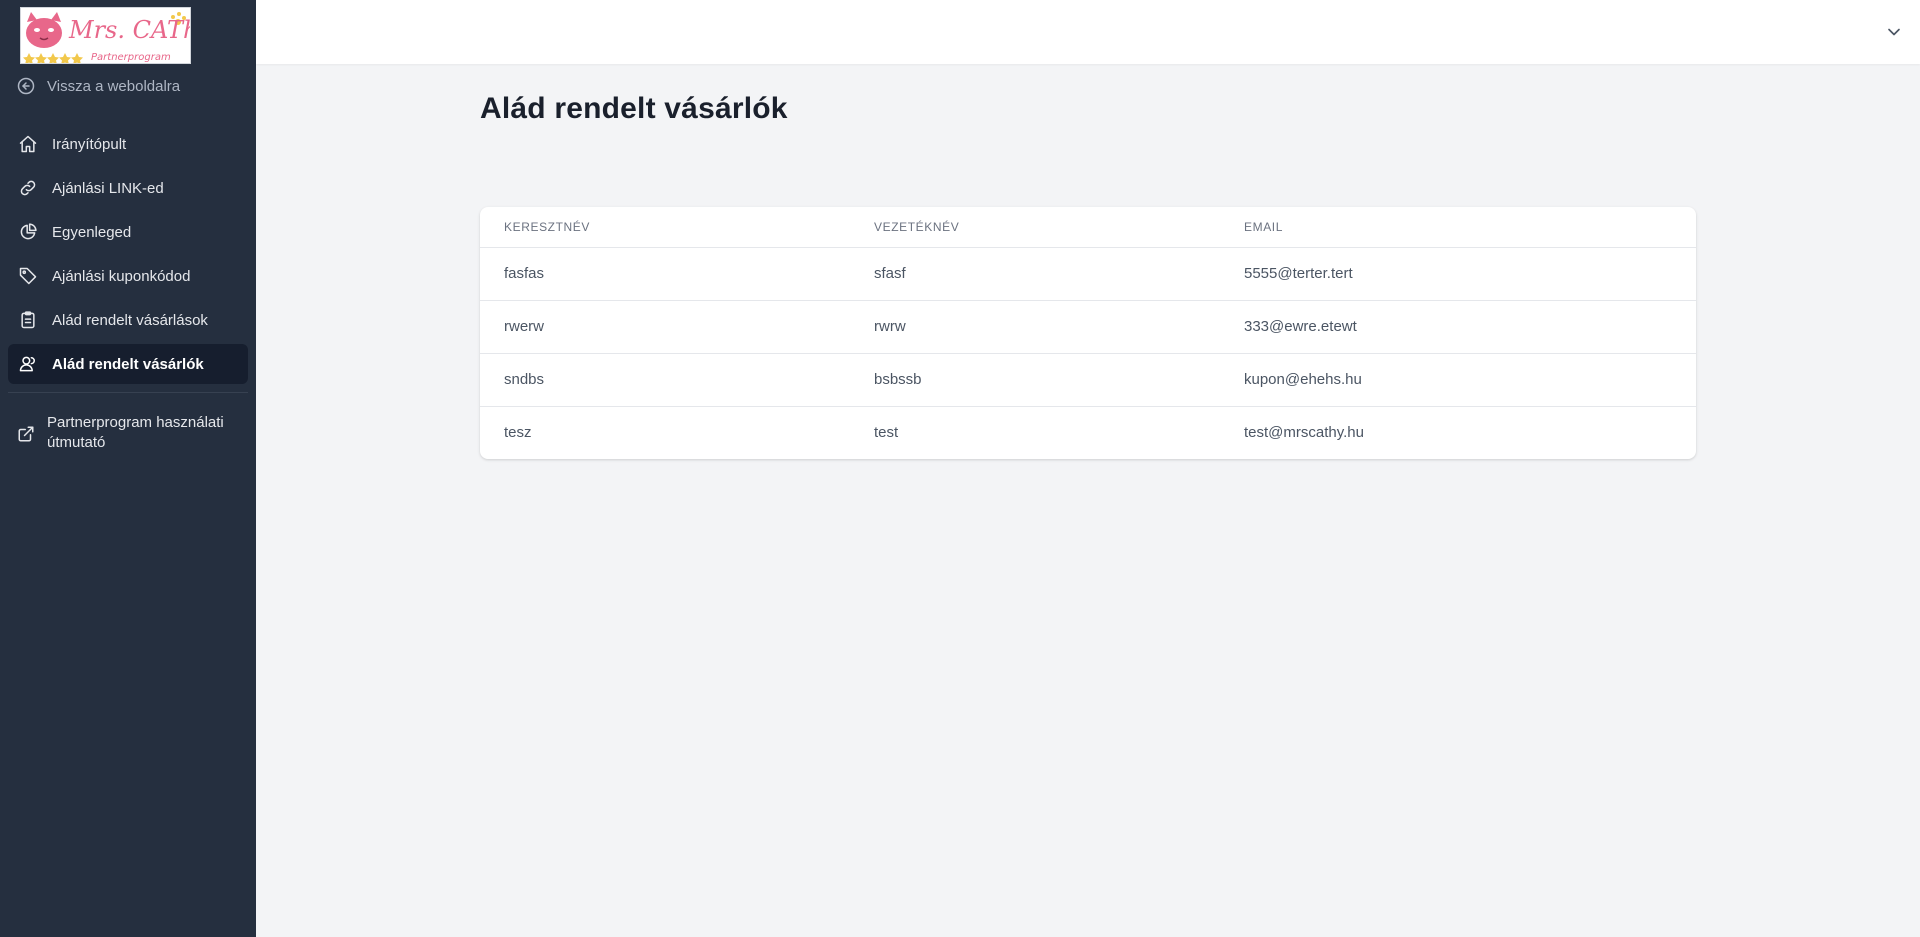 The height and width of the screenshot is (937, 1920). I want to click on cell-email: 5555@terter.tert, so click(1458, 274).